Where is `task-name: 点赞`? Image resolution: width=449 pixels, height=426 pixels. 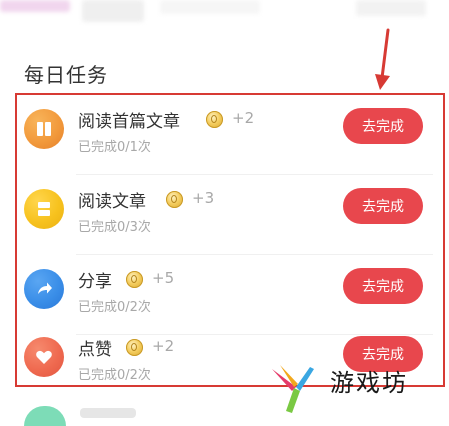
task-name: 点赞 is located at coordinates (95, 350).